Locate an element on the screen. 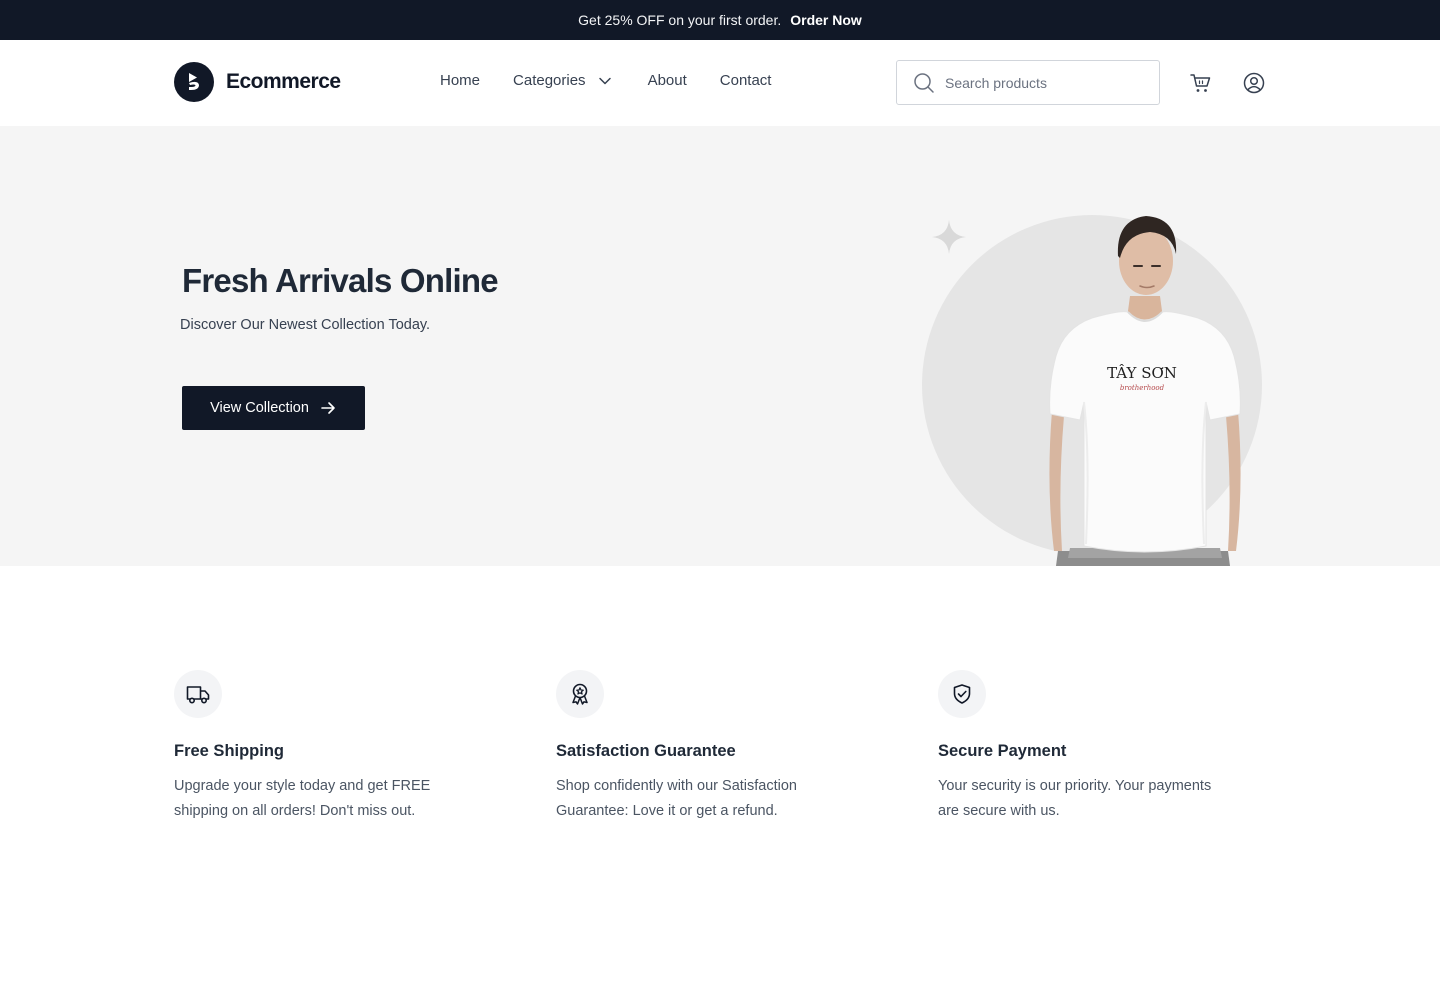 This screenshot has height=987, width=1440. search-box is located at coordinates (1028, 82).